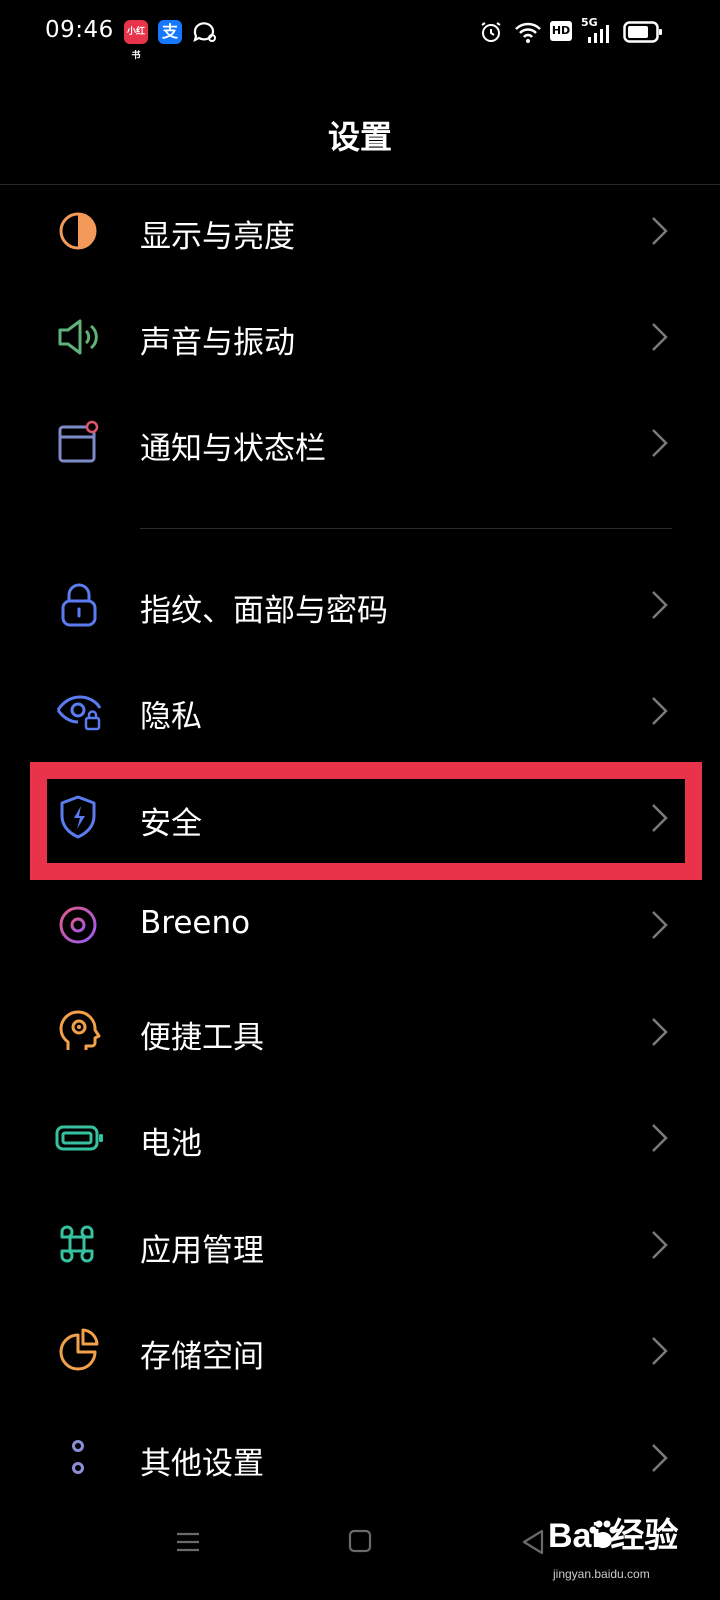 This screenshot has height=1600, width=720. I want to click on hd-icon: HD, so click(561, 31).